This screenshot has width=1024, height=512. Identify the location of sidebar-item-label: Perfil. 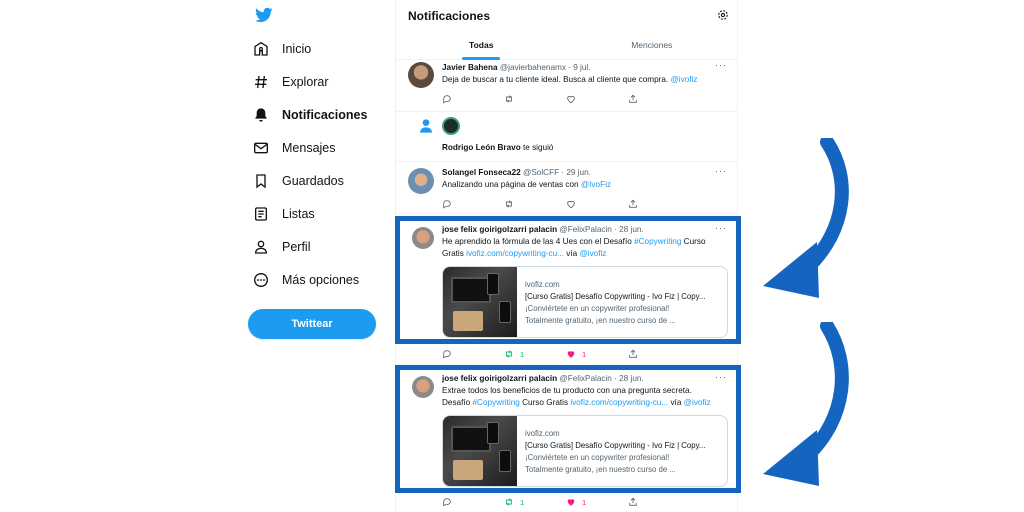
(296, 247).